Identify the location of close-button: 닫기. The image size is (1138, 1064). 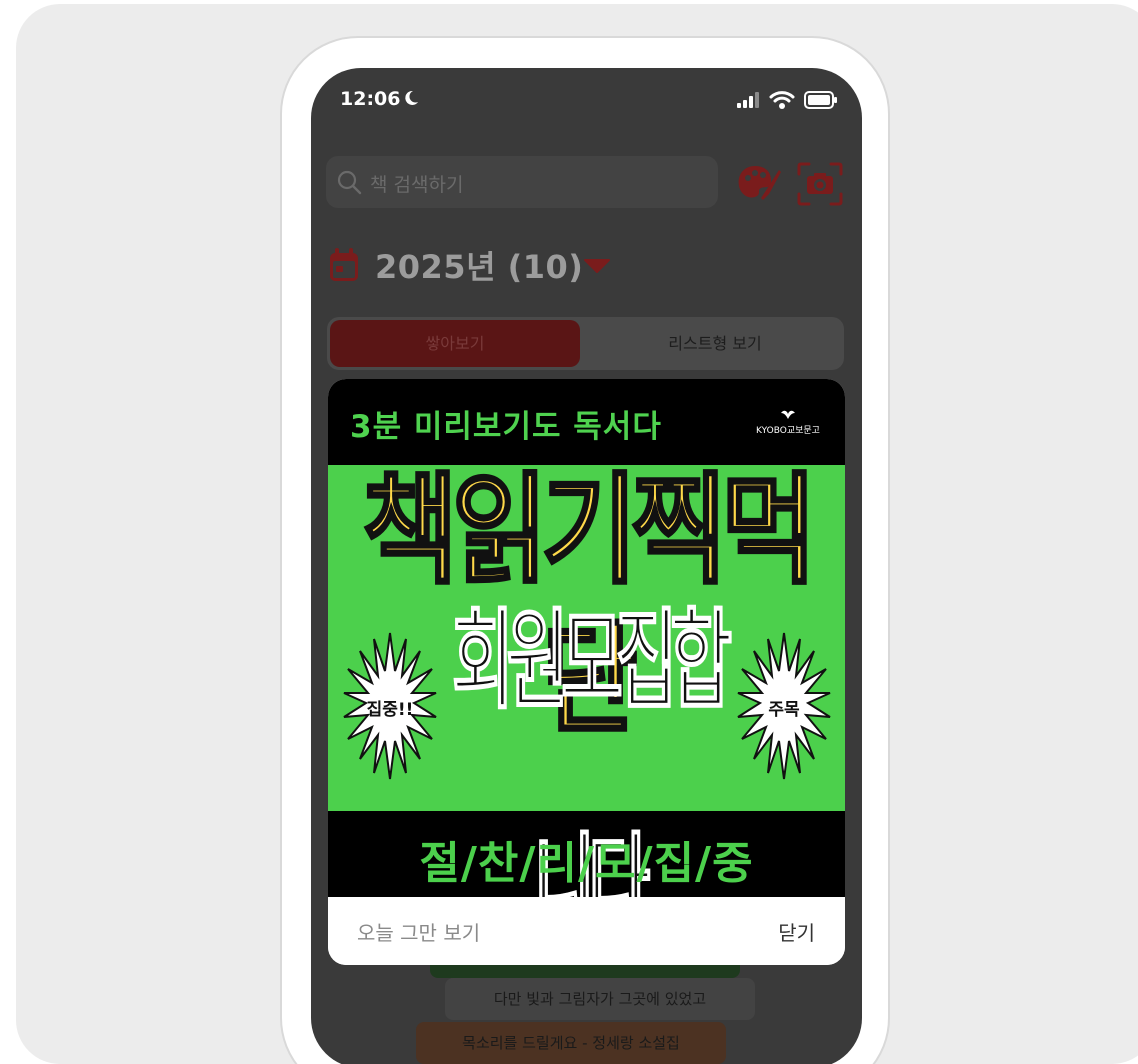
(796, 931).